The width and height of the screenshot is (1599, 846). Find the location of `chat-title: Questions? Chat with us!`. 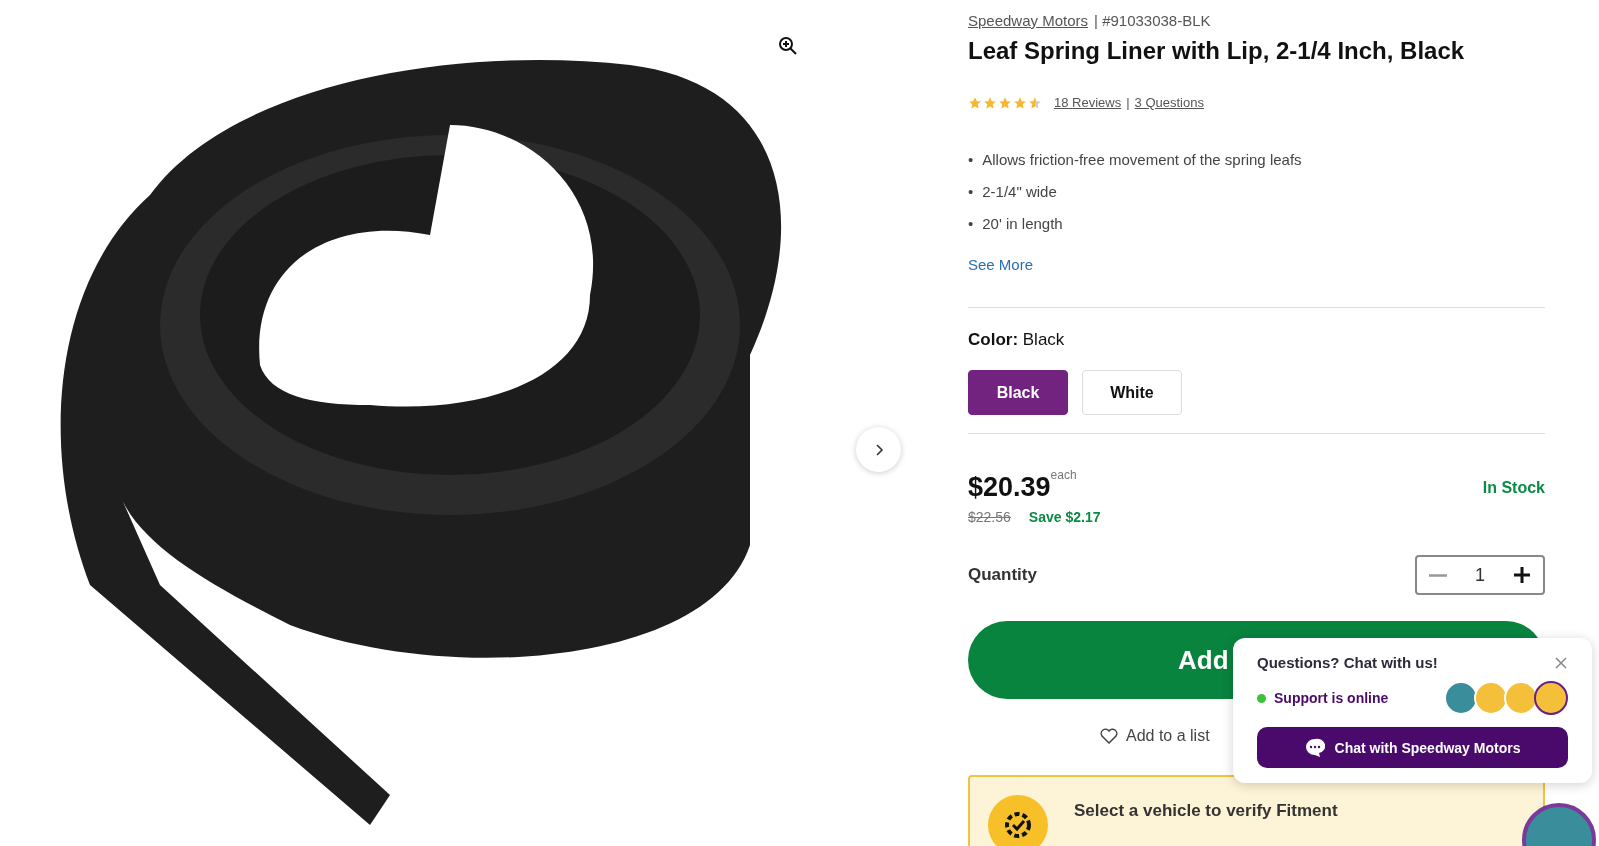

chat-title: Questions? Chat with us! is located at coordinates (1347, 662).